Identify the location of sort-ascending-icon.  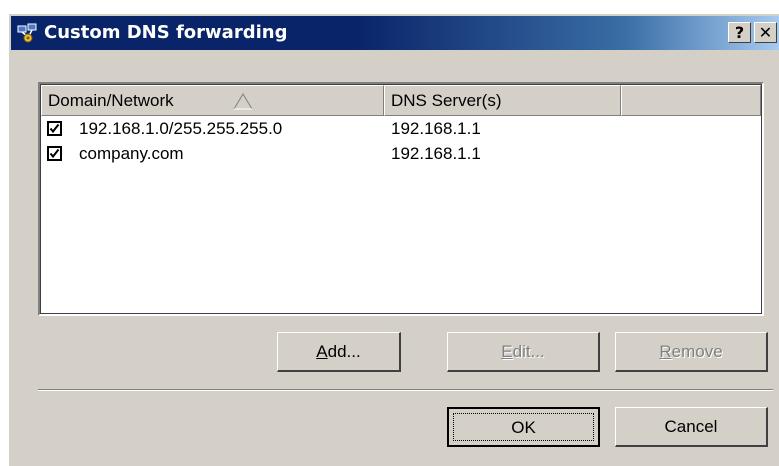
(243, 101).